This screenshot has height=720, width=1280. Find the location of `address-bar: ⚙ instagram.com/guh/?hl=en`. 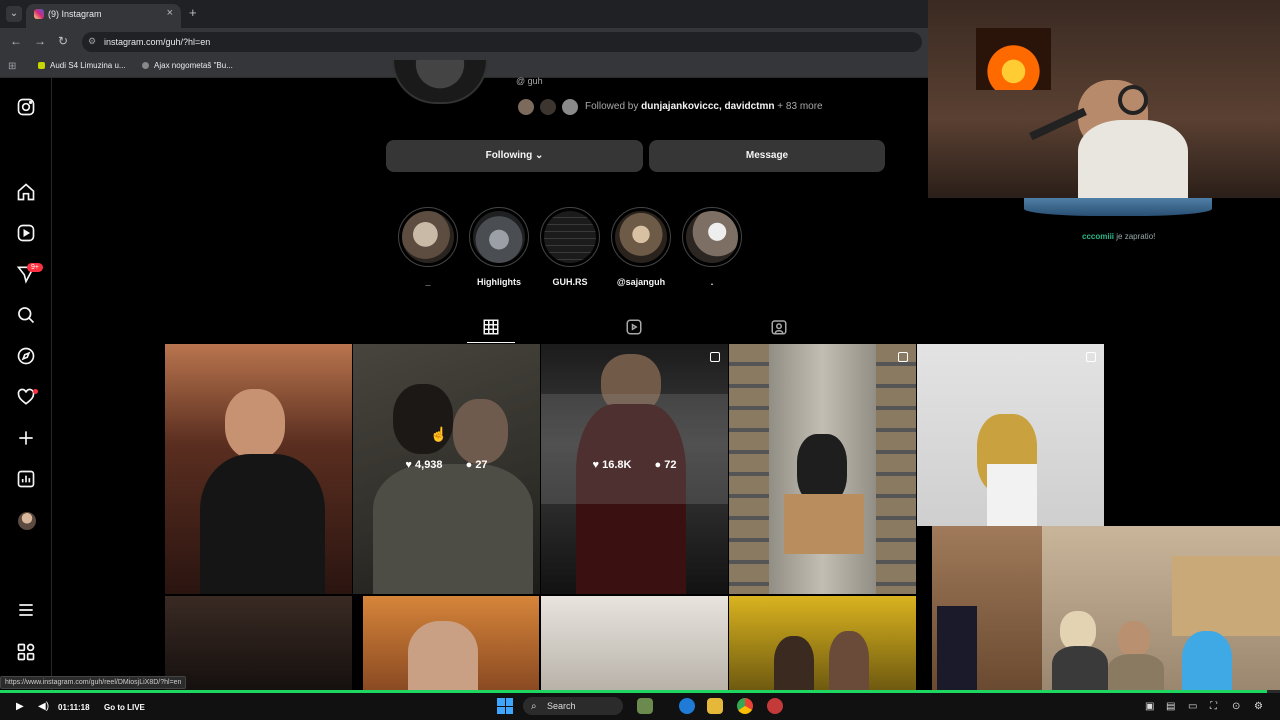

address-bar: ⚙ instagram.com/guh/?hl=en is located at coordinates (502, 42).